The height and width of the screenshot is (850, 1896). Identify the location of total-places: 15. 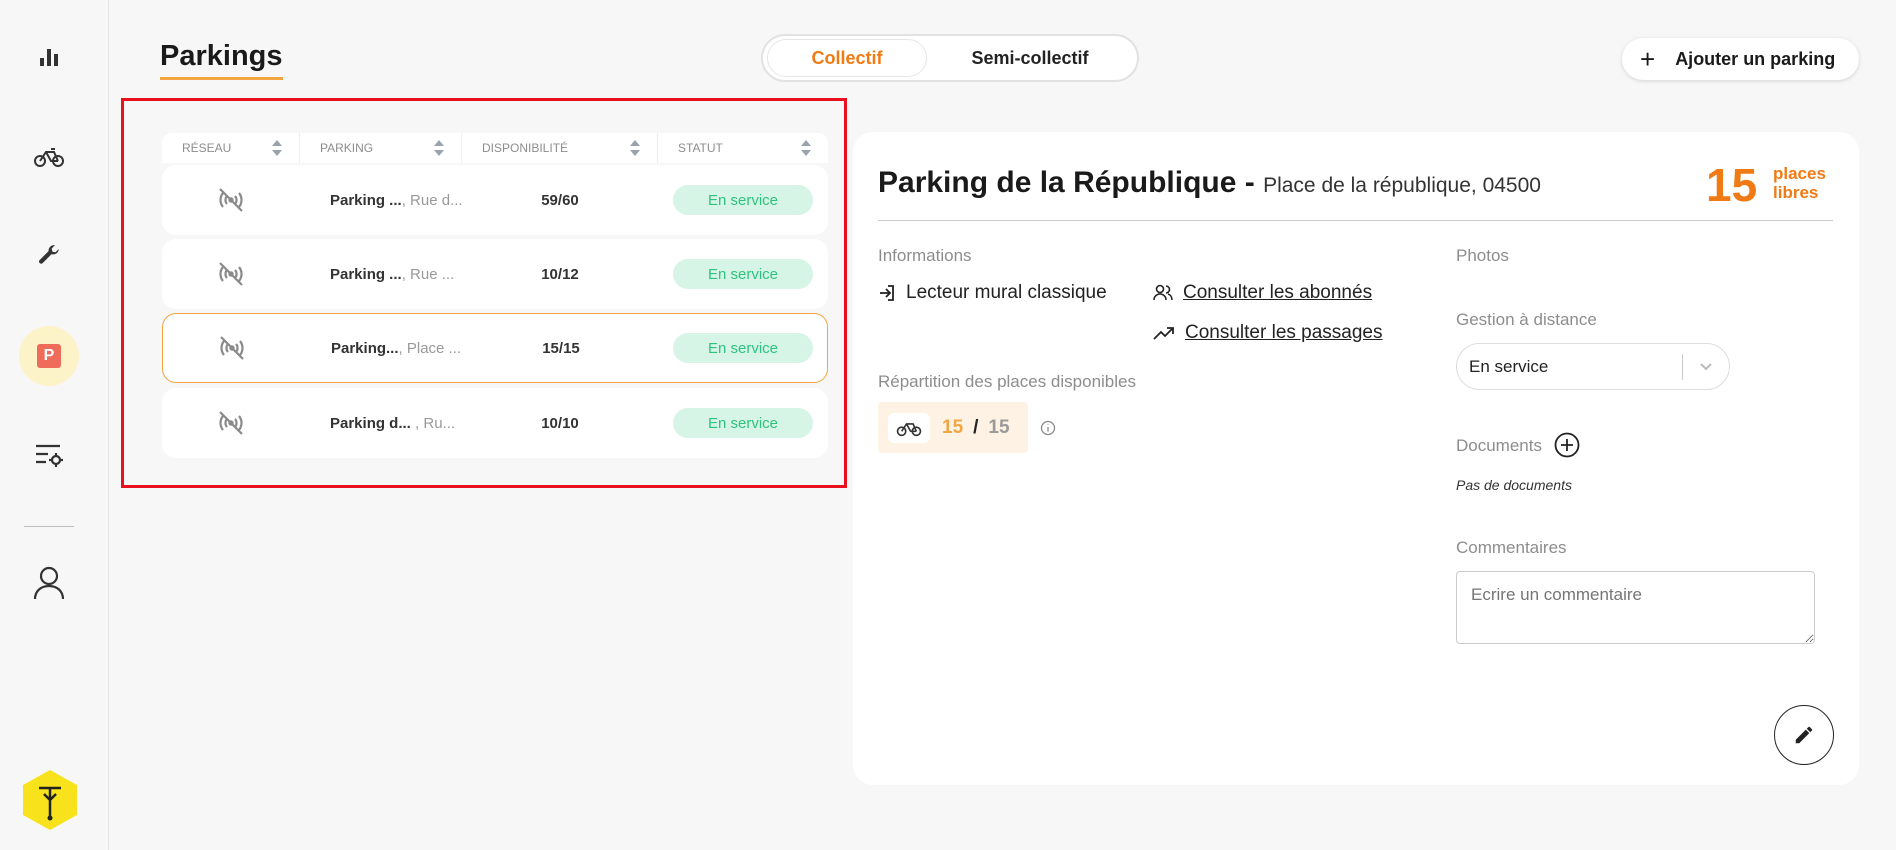
(999, 427).